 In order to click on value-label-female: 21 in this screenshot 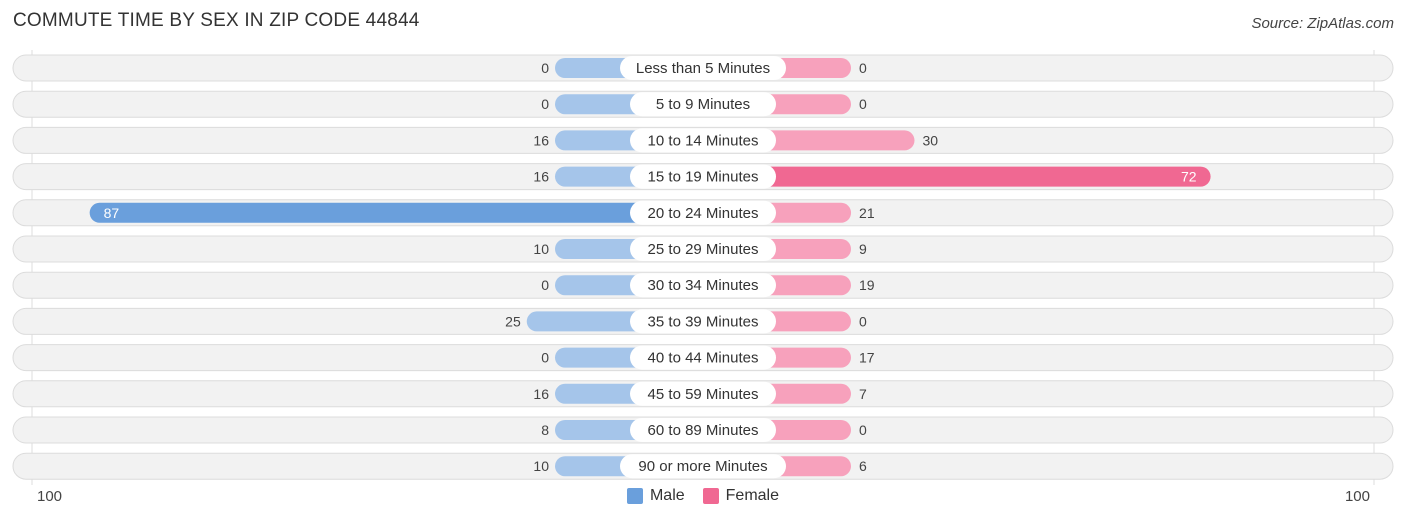, I will do `click(867, 213)`.